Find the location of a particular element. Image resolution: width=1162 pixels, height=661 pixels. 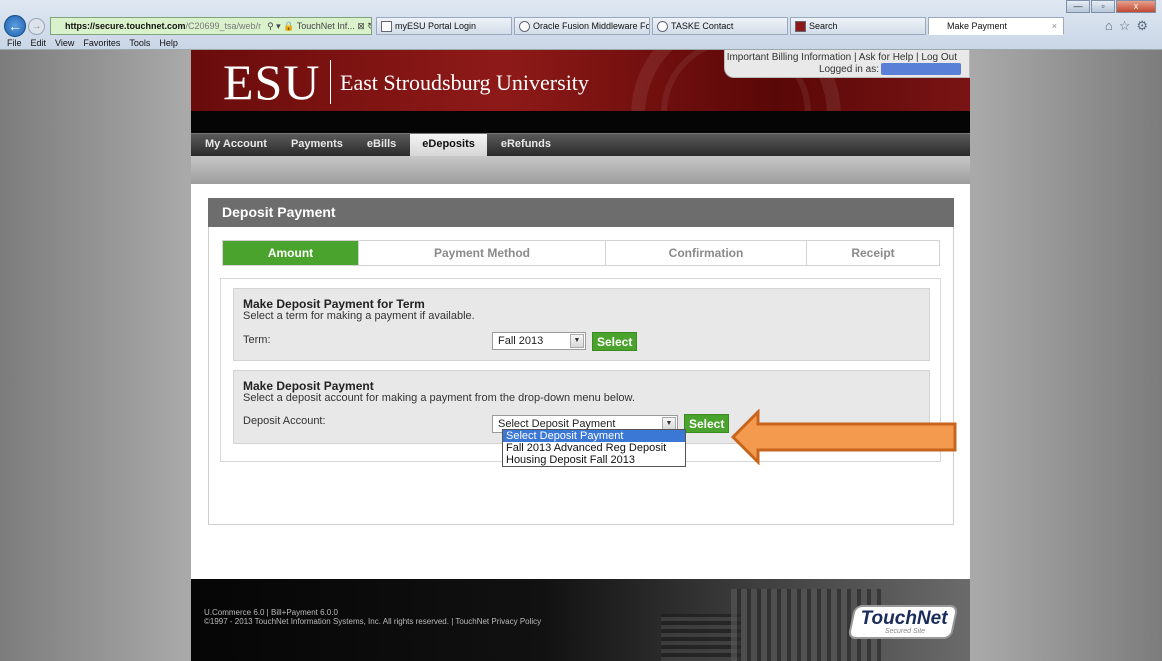

option-select-deposit: Select Deposit Payment is located at coordinates (594, 436).